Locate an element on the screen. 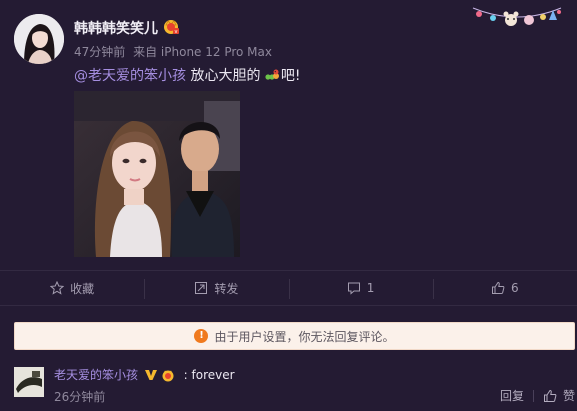 Image resolution: width=577 pixels, height=411 pixels. comment-time: 26分钟前 is located at coordinates (80, 397).